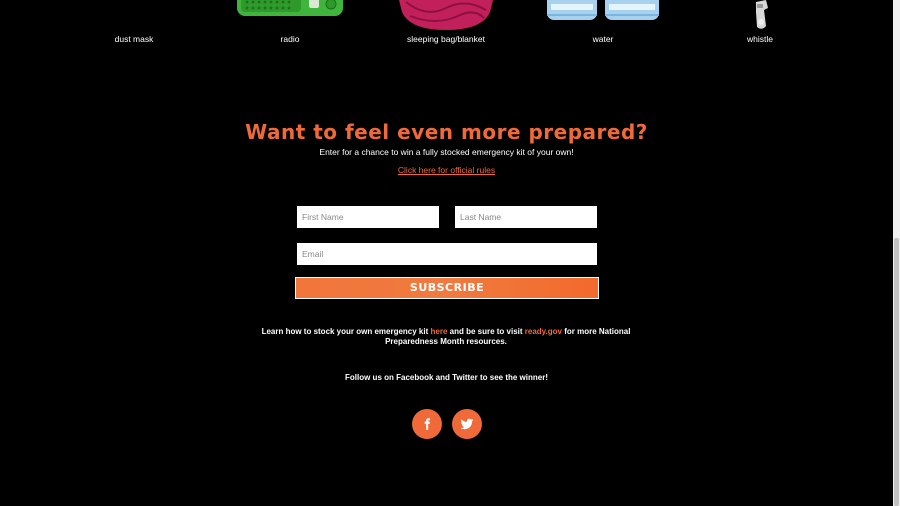  What do you see at coordinates (446, 132) in the screenshot?
I see `promo-headline: Want to feel even more prepared?` at bounding box center [446, 132].